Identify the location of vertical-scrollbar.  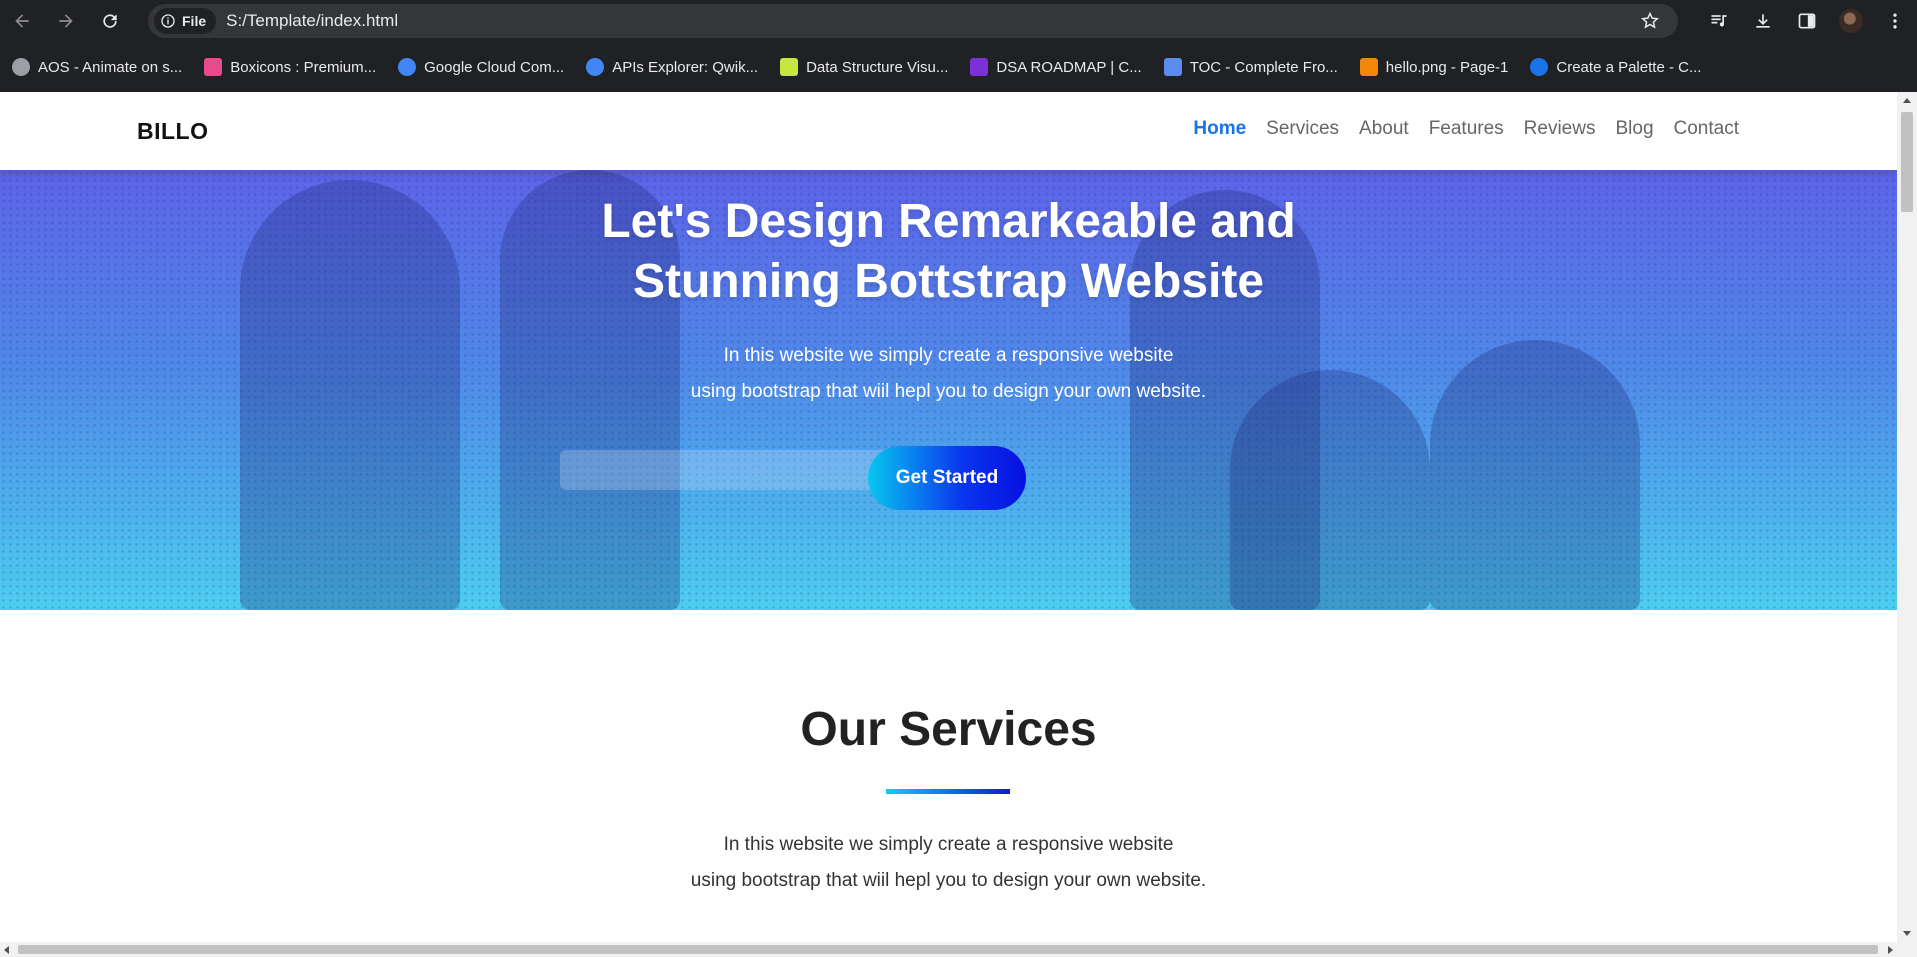
(1907, 517).